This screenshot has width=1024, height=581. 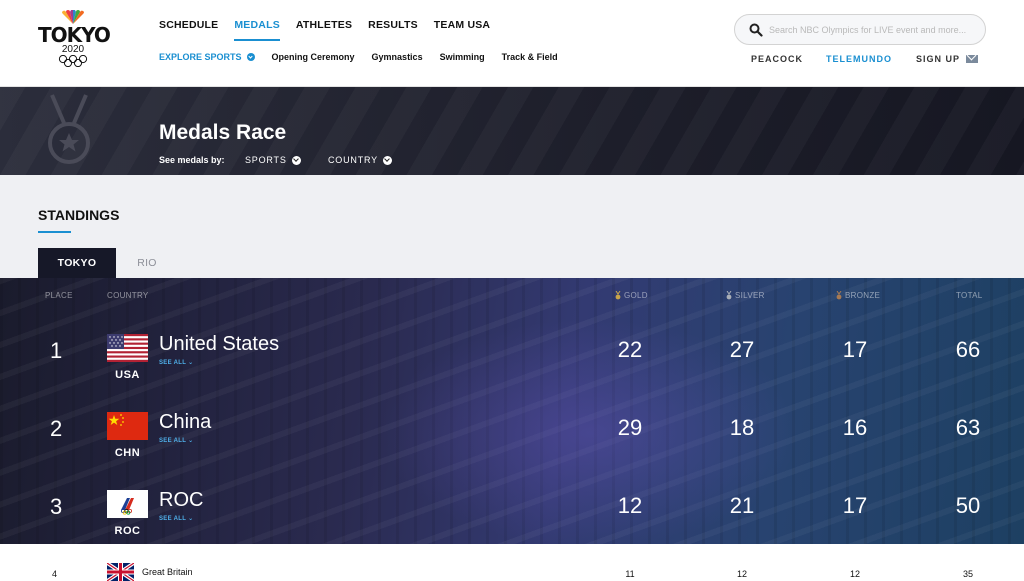 I want to click on country-code: USA, so click(x=127, y=375).